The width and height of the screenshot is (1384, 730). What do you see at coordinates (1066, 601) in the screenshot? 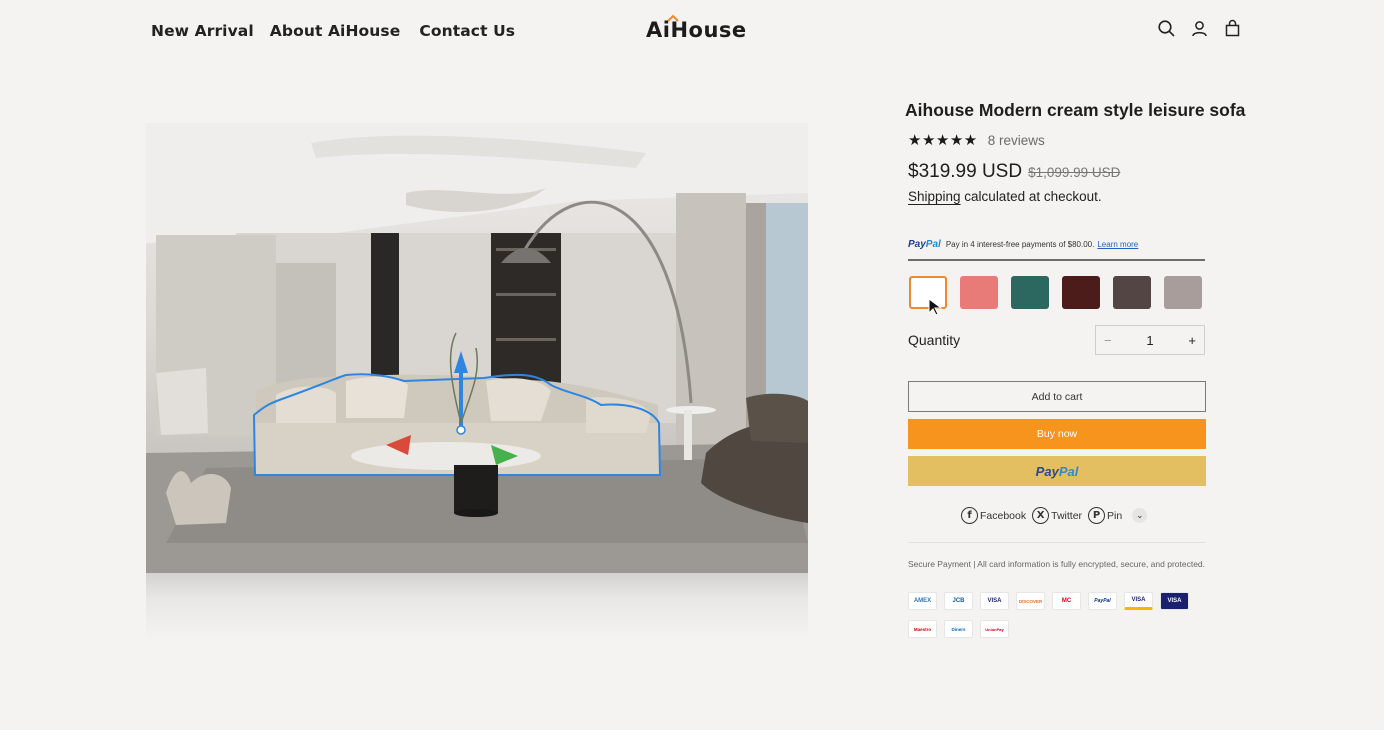
I see `mastercard-icon: MC` at bounding box center [1066, 601].